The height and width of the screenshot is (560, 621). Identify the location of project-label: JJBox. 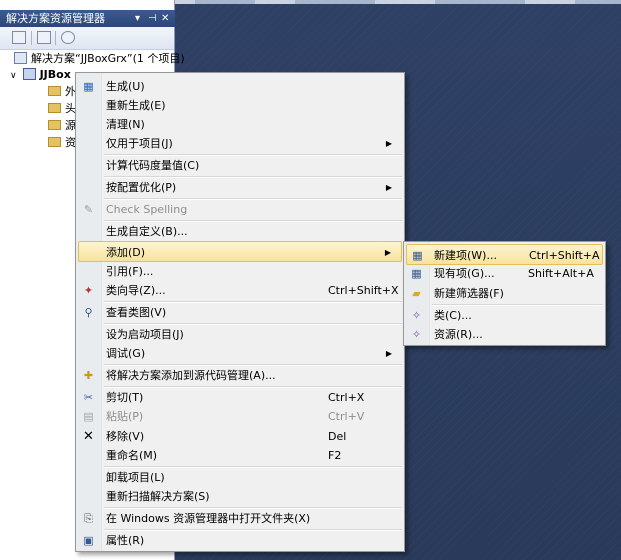
(55, 74).